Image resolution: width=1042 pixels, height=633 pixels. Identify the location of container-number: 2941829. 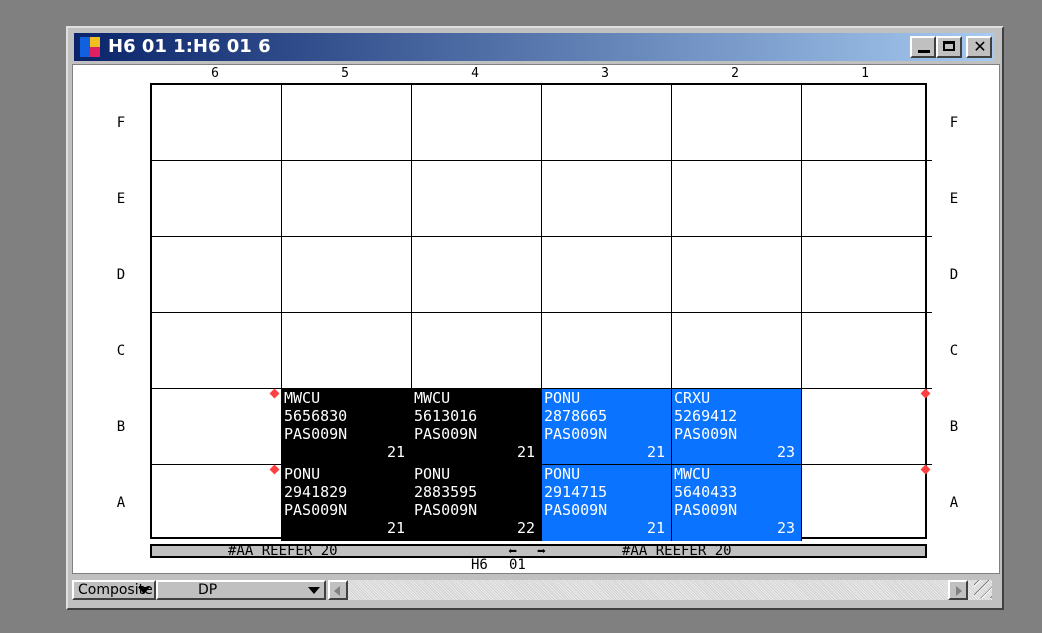
(316, 492).